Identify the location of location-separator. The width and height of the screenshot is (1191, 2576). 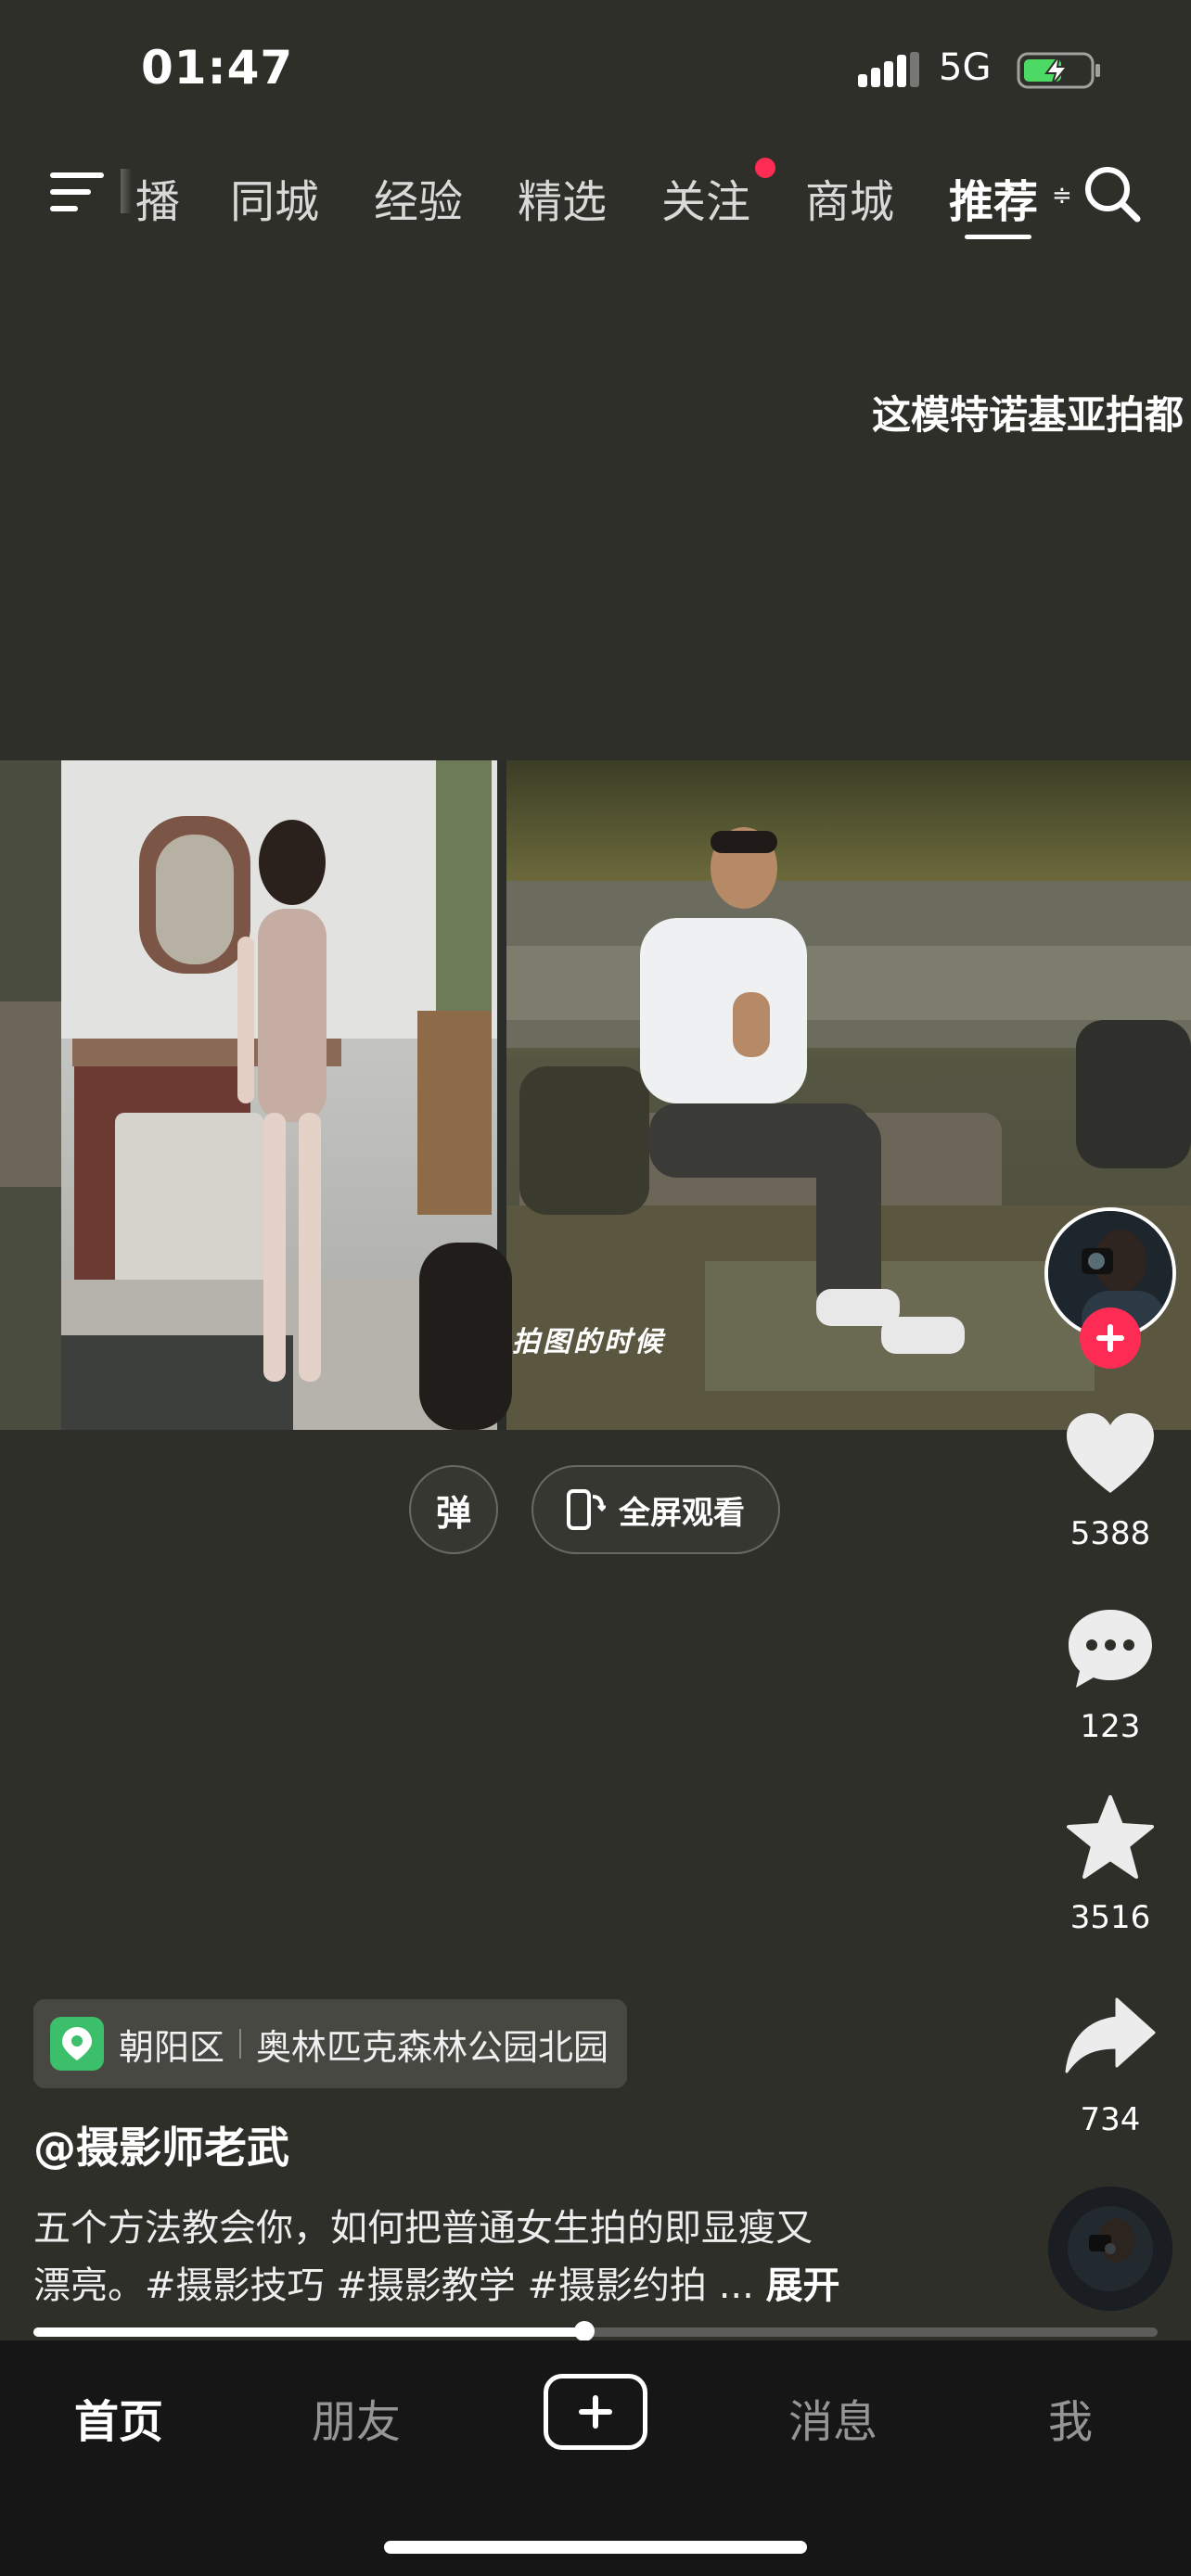
(240, 2044).